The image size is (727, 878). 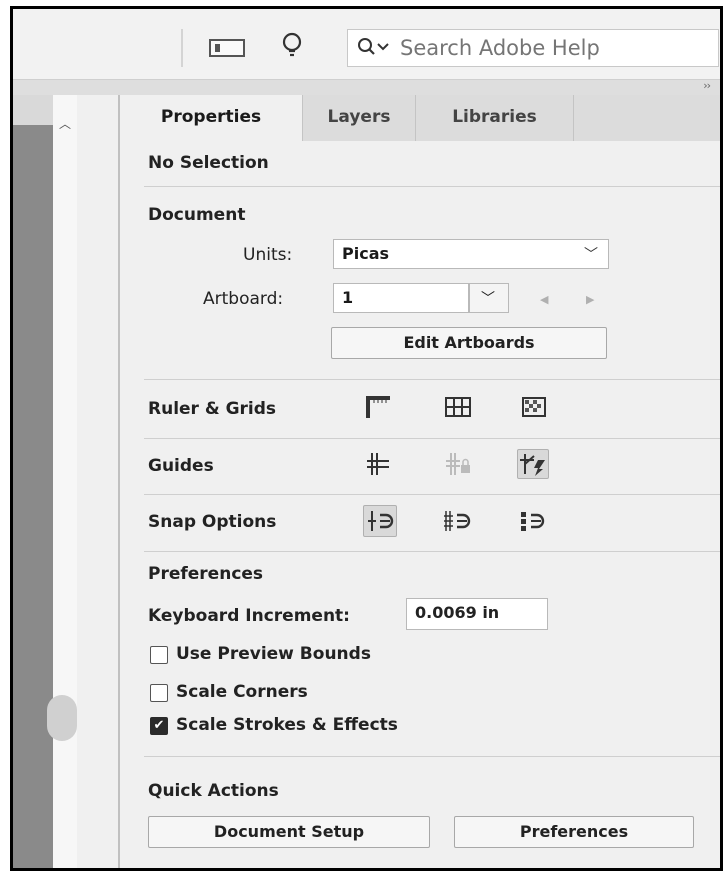 What do you see at coordinates (289, 832) in the screenshot?
I see `document-setup-button: Document Setup` at bounding box center [289, 832].